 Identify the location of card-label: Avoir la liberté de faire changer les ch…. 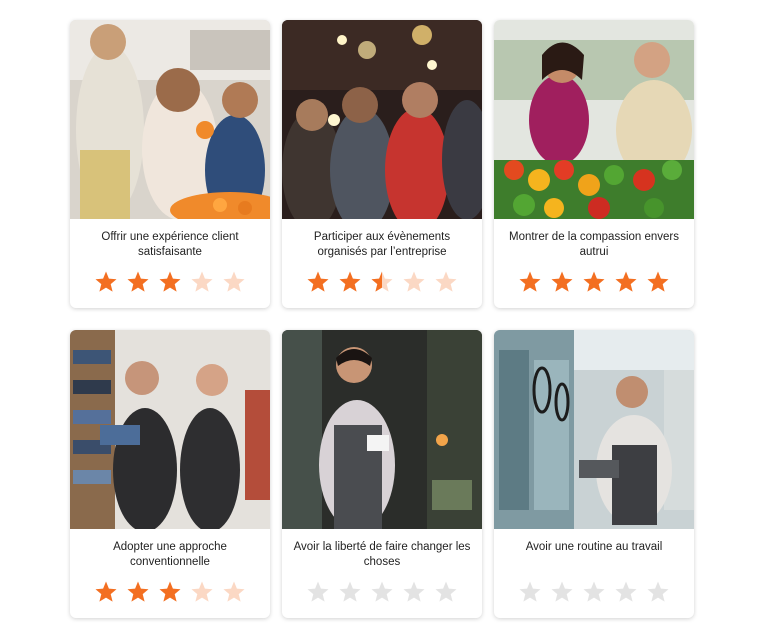
(382, 554).